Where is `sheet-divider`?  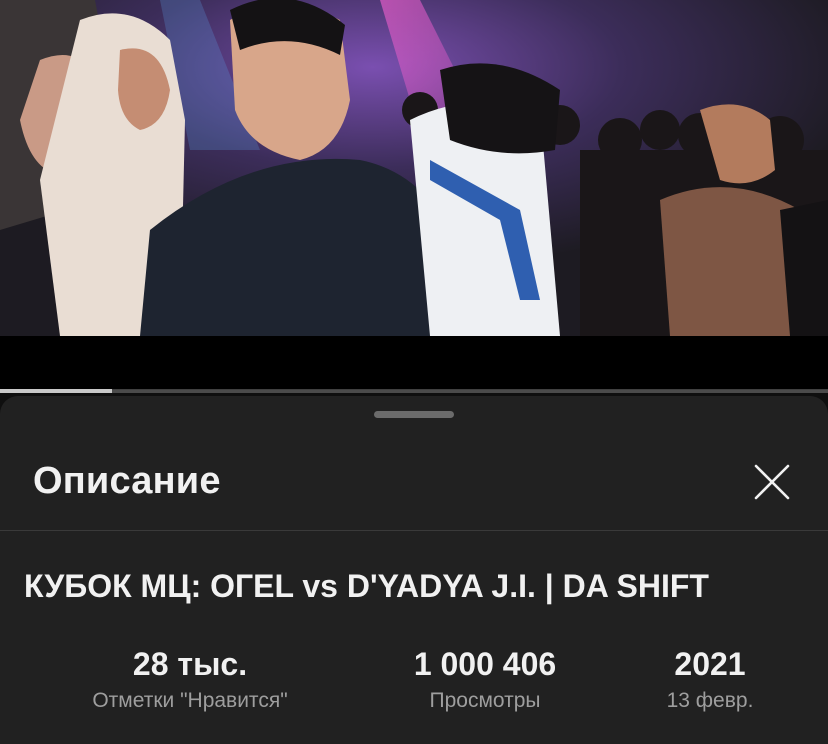
sheet-divider is located at coordinates (414, 530).